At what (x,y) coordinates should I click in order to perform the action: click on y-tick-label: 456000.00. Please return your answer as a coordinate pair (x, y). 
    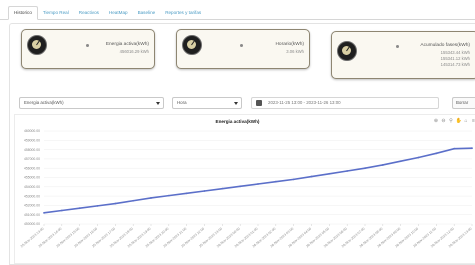
    Looking at the image, I should click on (32, 168).